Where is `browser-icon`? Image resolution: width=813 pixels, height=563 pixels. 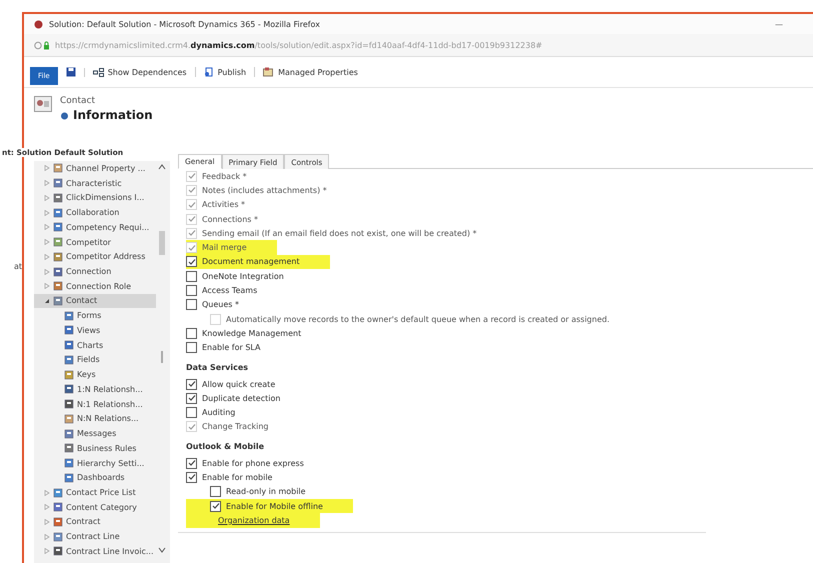 browser-icon is located at coordinates (38, 24).